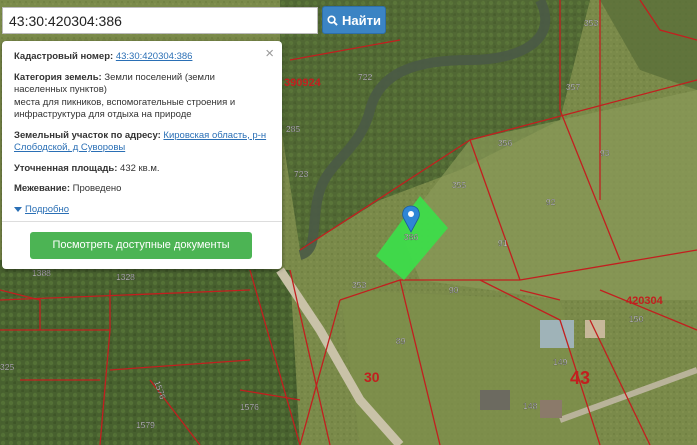  What do you see at coordinates (411, 237) in the screenshot?
I see `parcel-label: 386` at bounding box center [411, 237].